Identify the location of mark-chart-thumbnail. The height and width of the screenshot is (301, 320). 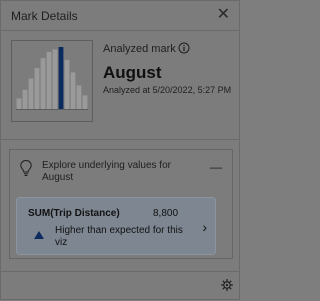
(52, 81).